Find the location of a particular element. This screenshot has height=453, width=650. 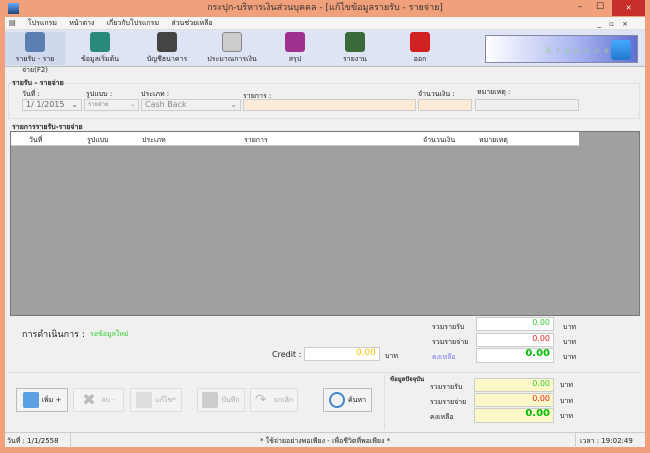

floppy-icon is located at coordinates (210, 400).